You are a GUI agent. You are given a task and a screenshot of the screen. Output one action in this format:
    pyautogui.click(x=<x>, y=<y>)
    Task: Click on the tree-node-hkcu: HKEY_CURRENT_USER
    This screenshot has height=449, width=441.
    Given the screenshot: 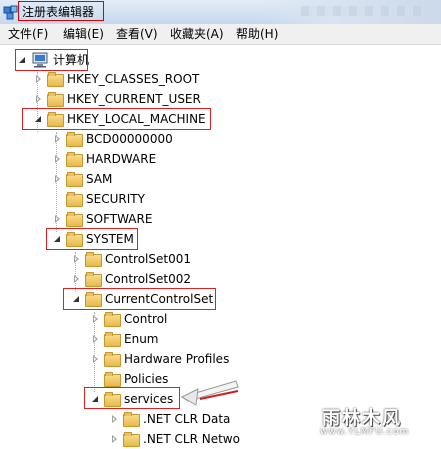 What is the action you would take?
    pyautogui.click(x=117, y=99)
    